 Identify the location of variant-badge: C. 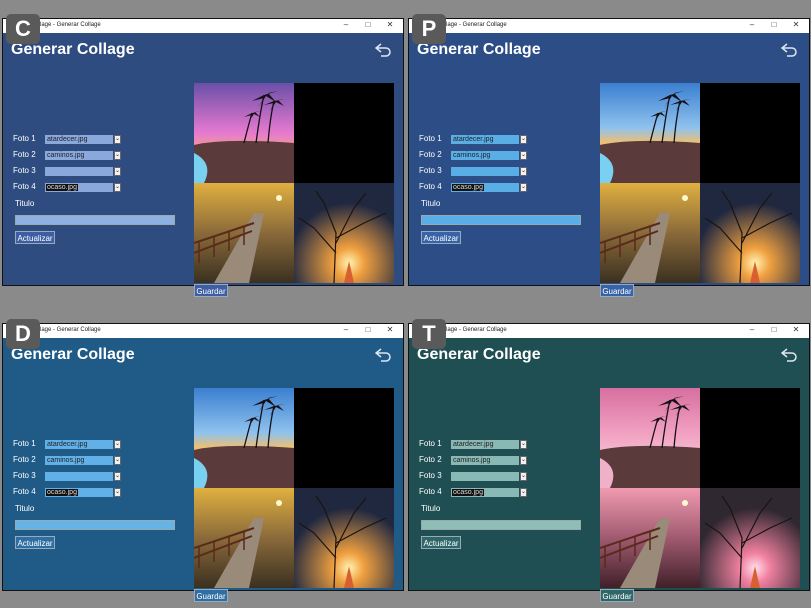
(23, 29).